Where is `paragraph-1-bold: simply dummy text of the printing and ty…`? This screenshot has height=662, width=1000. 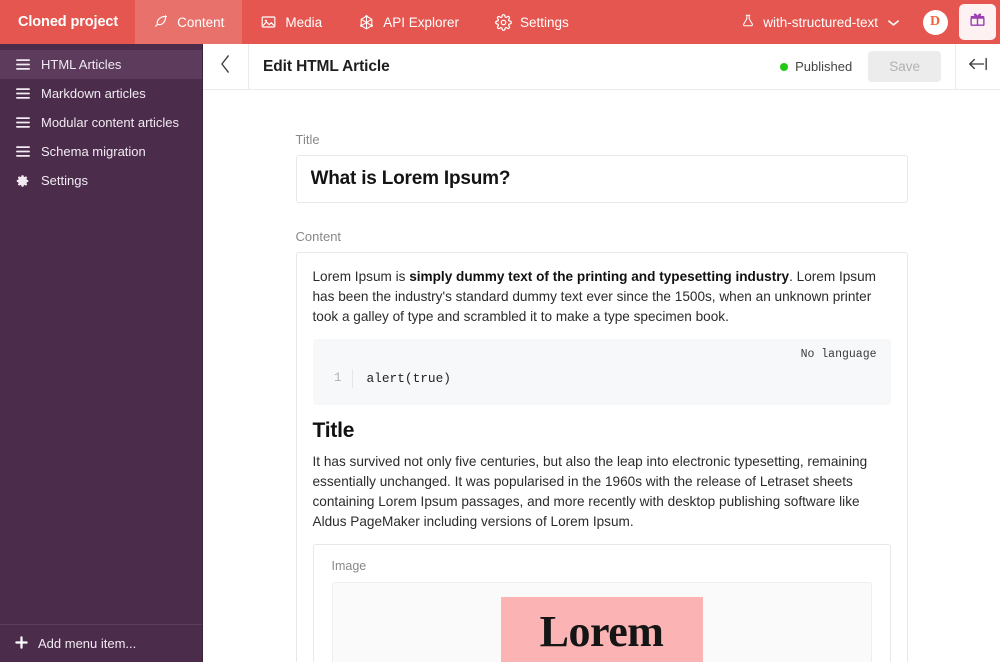 paragraph-1-bold: simply dummy text of the printing and ty… is located at coordinates (599, 276).